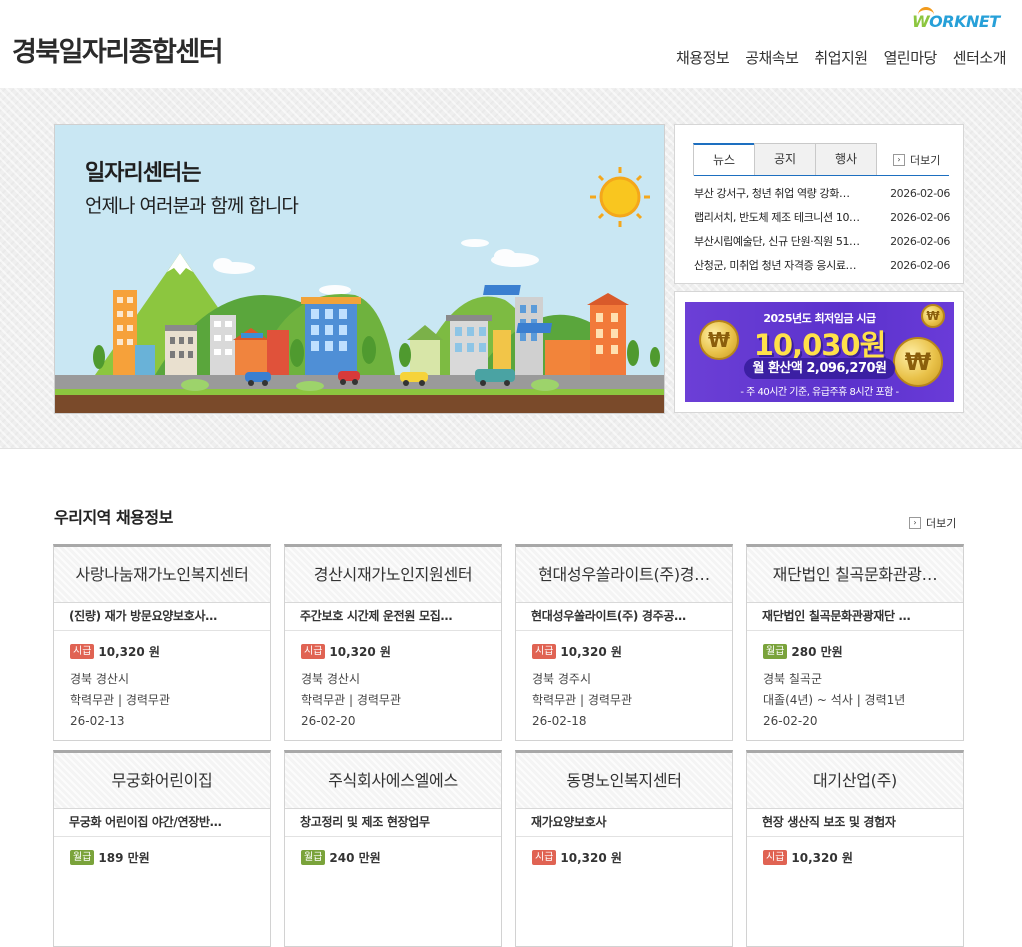 The height and width of the screenshot is (947, 1022). What do you see at coordinates (118, 49) in the screenshot?
I see `site-title: 경북일자리종합센터` at bounding box center [118, 49].